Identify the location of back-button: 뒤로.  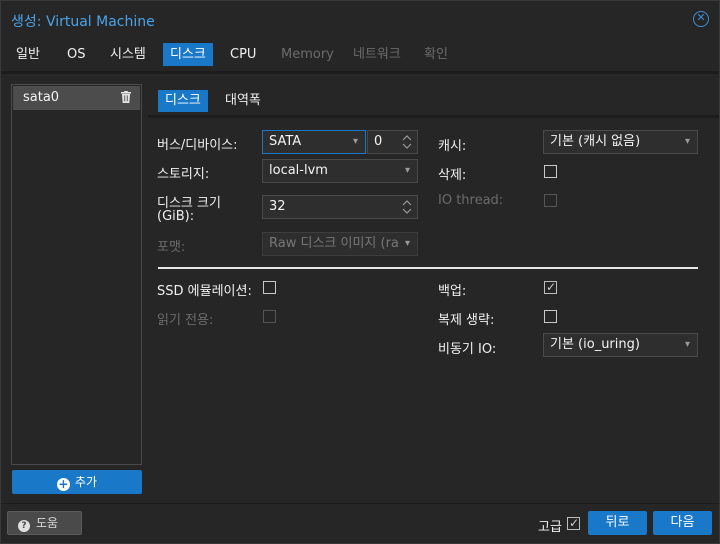
(617, 523).